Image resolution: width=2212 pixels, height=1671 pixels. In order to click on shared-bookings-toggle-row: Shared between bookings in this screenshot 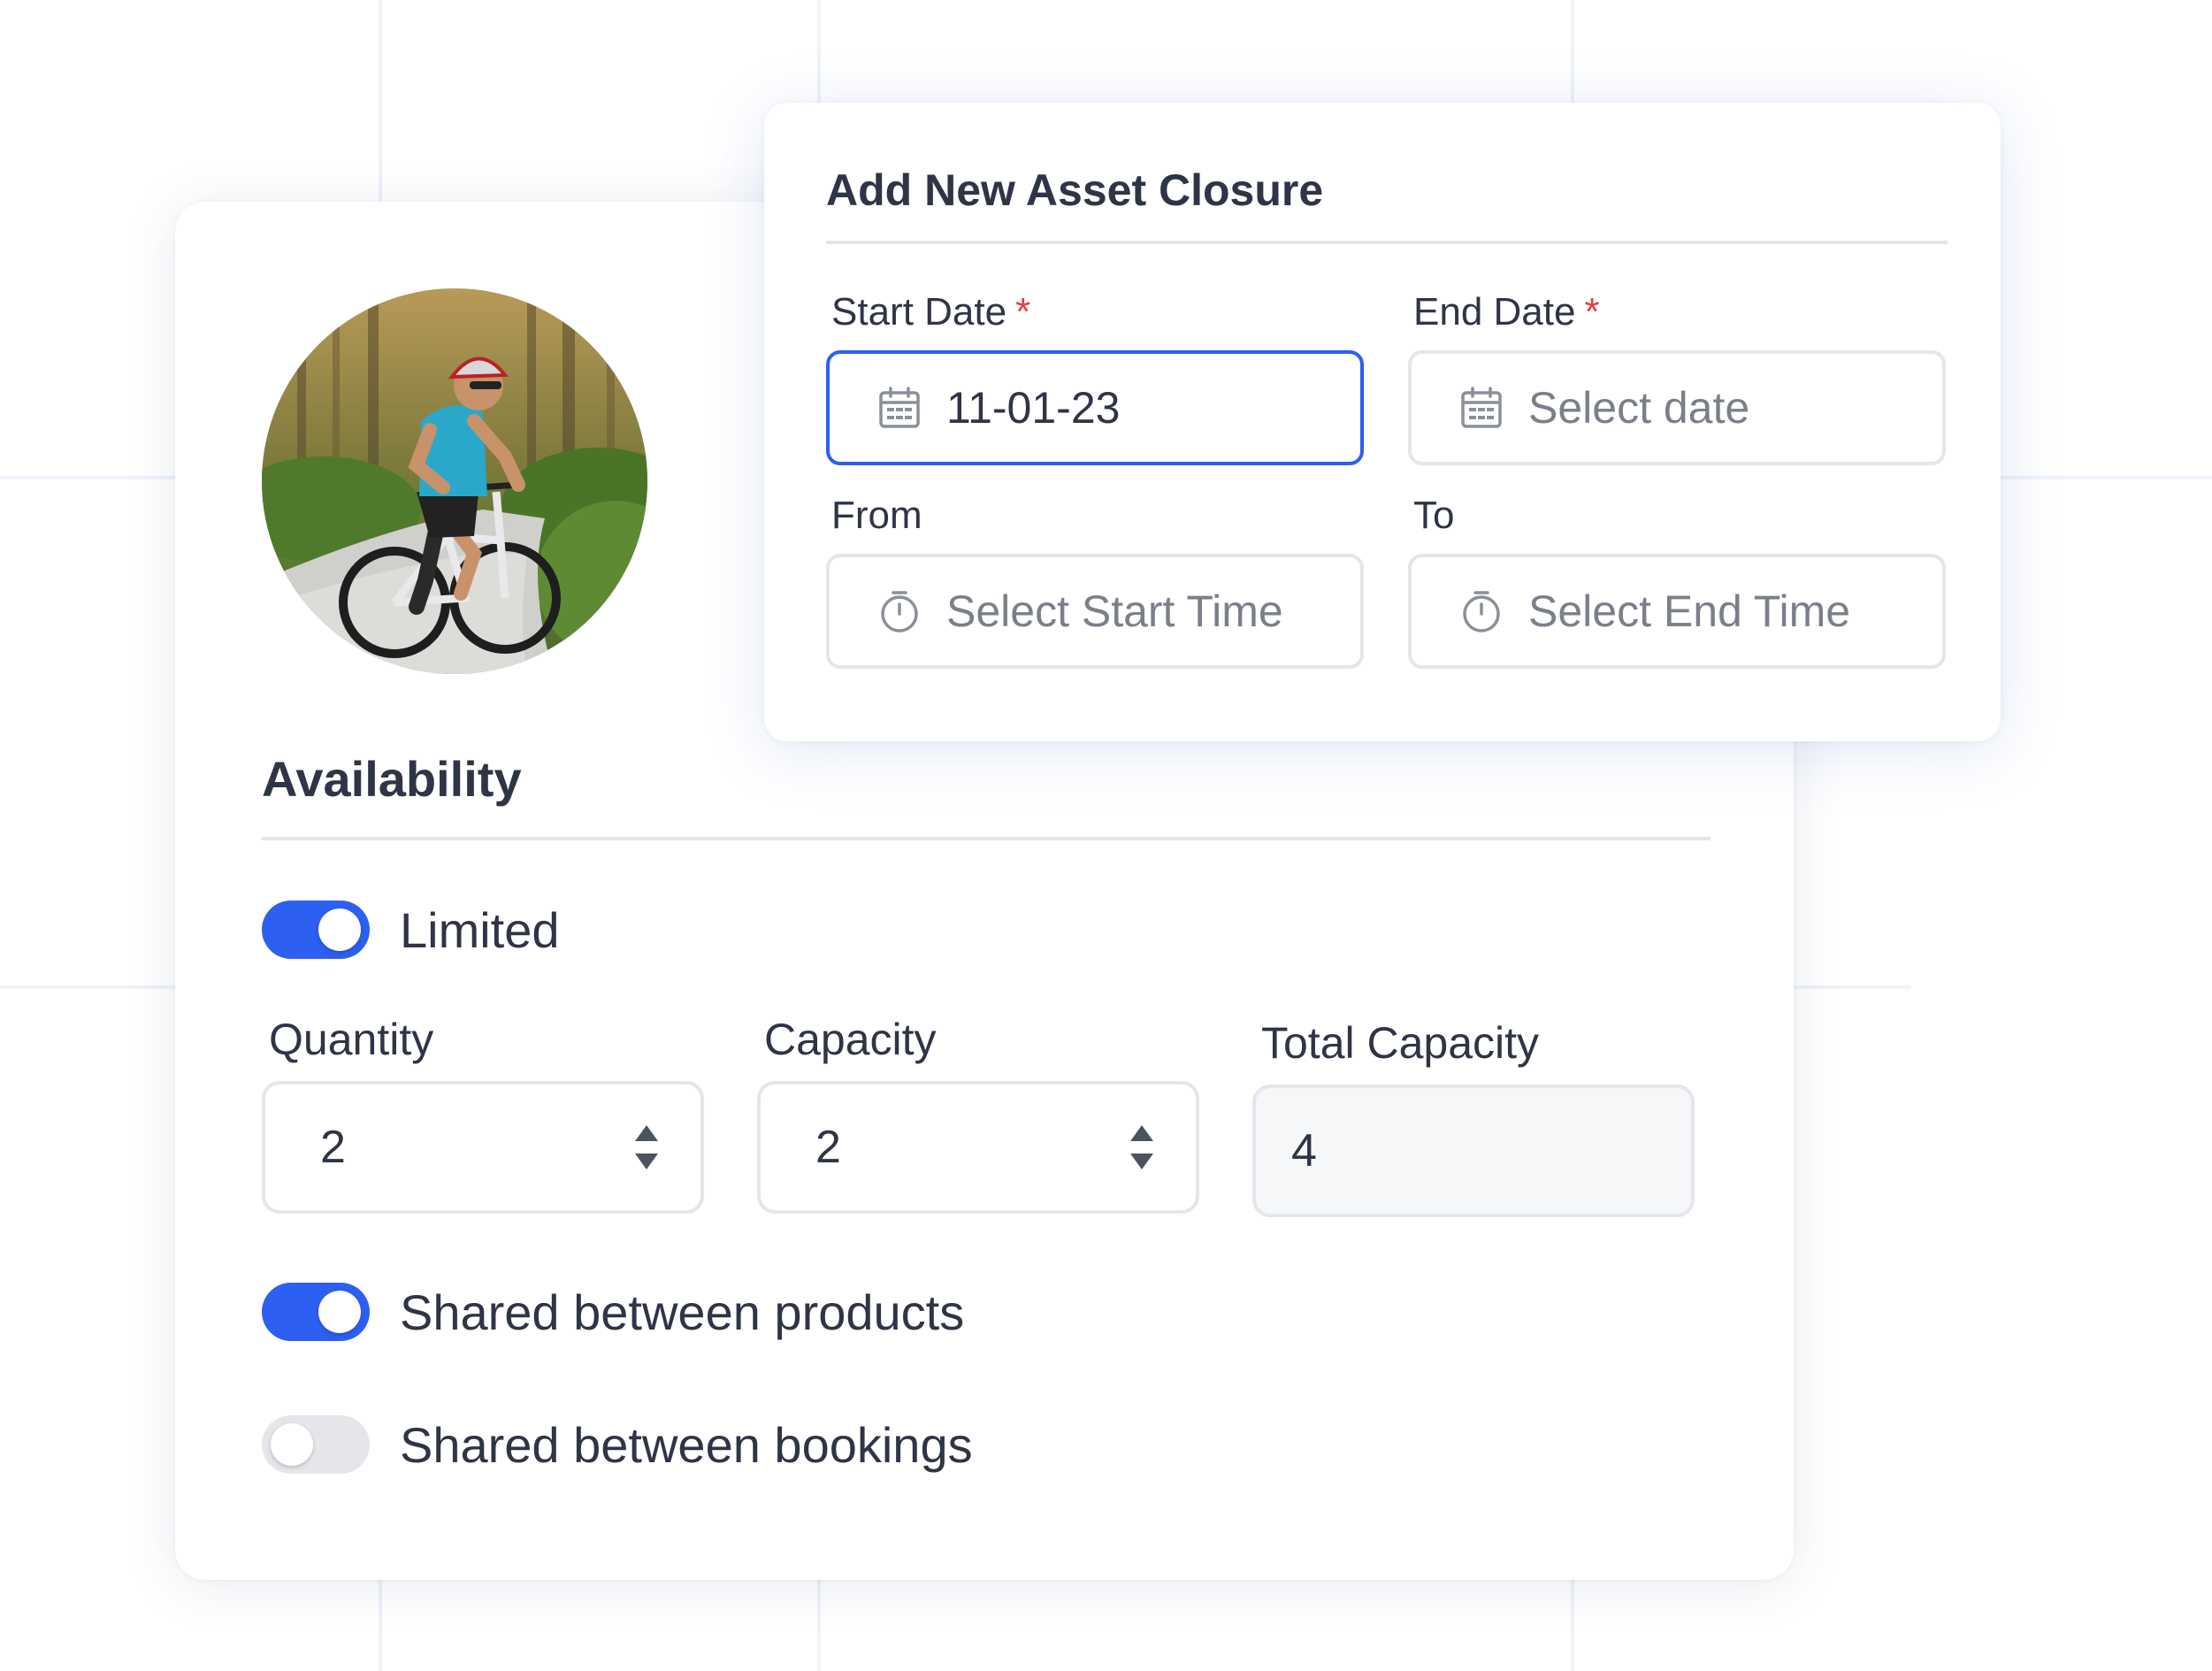, I will do `click(617, 1444)`.